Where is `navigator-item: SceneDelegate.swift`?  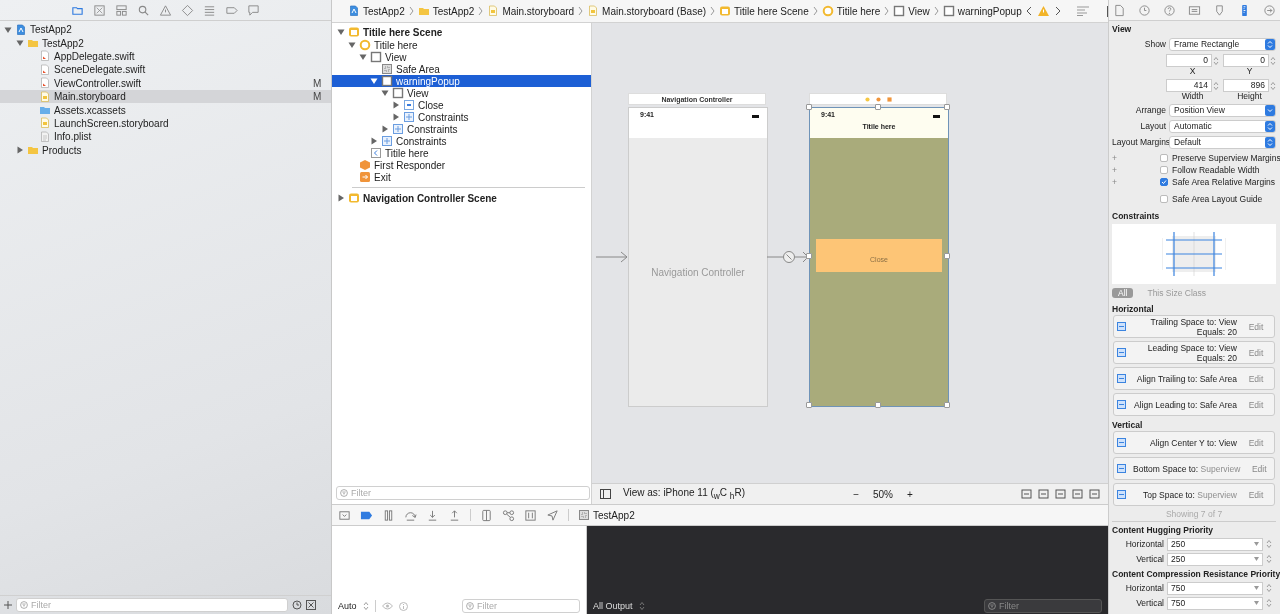 navigator-item: SceneDelegate.swift is located at coordinates (165, 70).